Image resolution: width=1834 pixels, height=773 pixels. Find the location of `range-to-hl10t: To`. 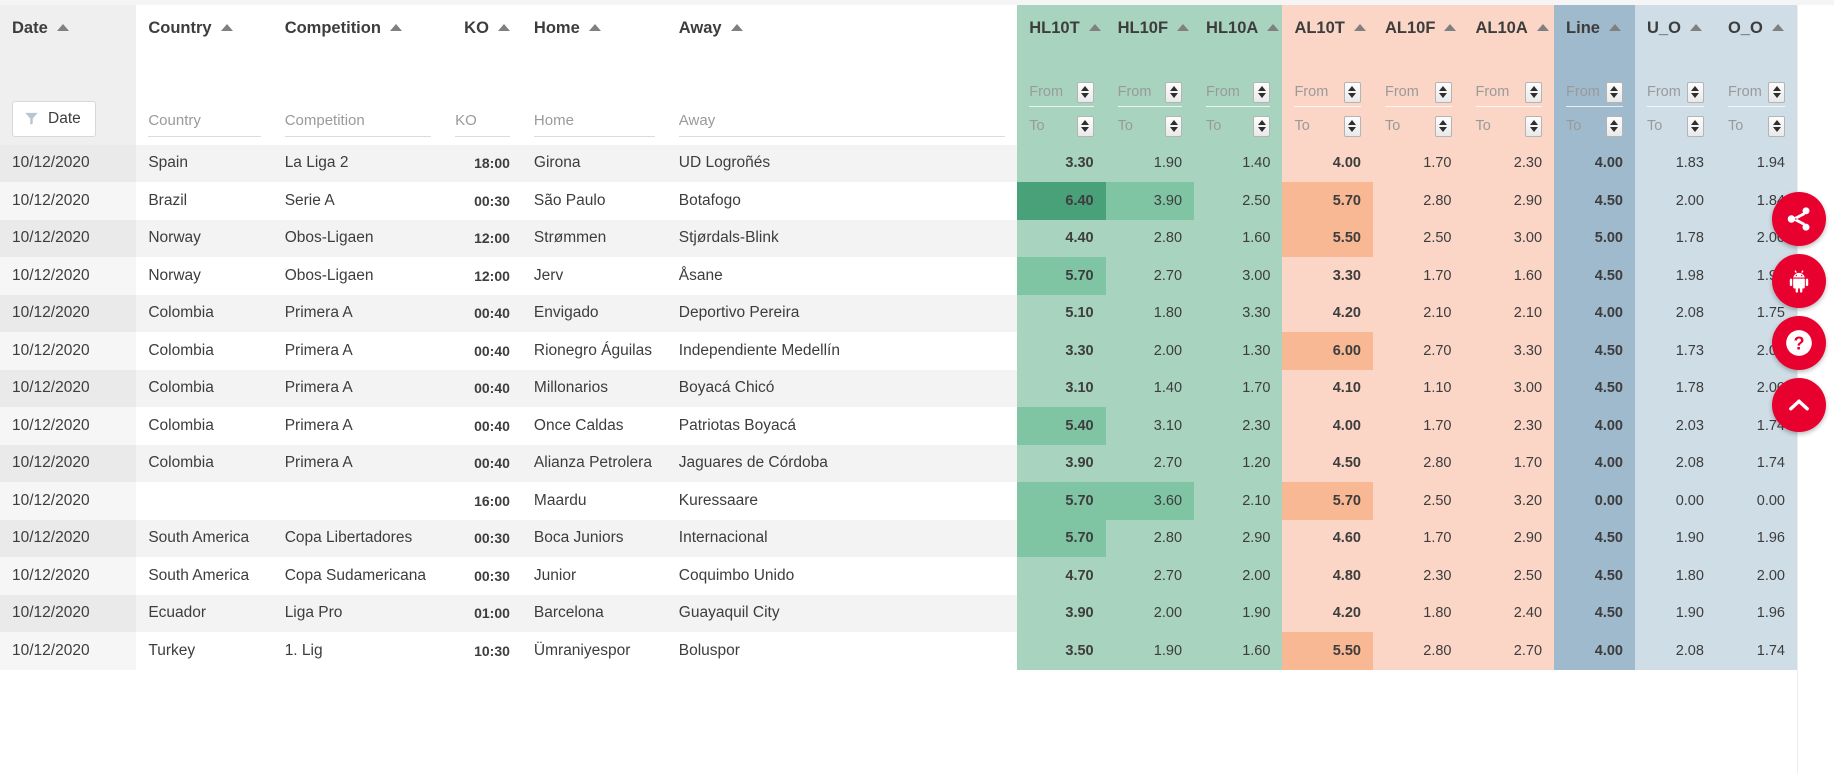

range-to-hl10t: To is located at coordinates (1061, 126).